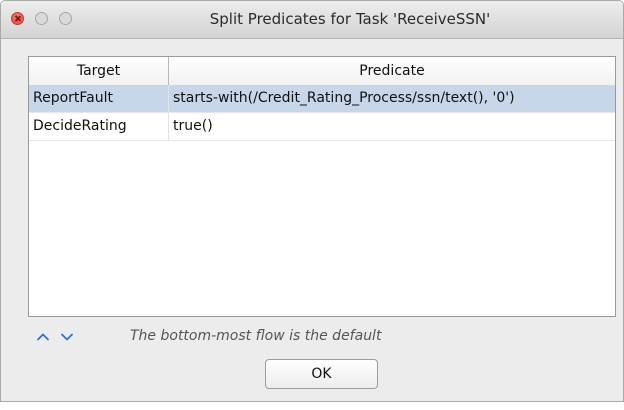 The height and width of the screenshot is (410, 624). I want to click on ok-button: OK, so click(321, 374).